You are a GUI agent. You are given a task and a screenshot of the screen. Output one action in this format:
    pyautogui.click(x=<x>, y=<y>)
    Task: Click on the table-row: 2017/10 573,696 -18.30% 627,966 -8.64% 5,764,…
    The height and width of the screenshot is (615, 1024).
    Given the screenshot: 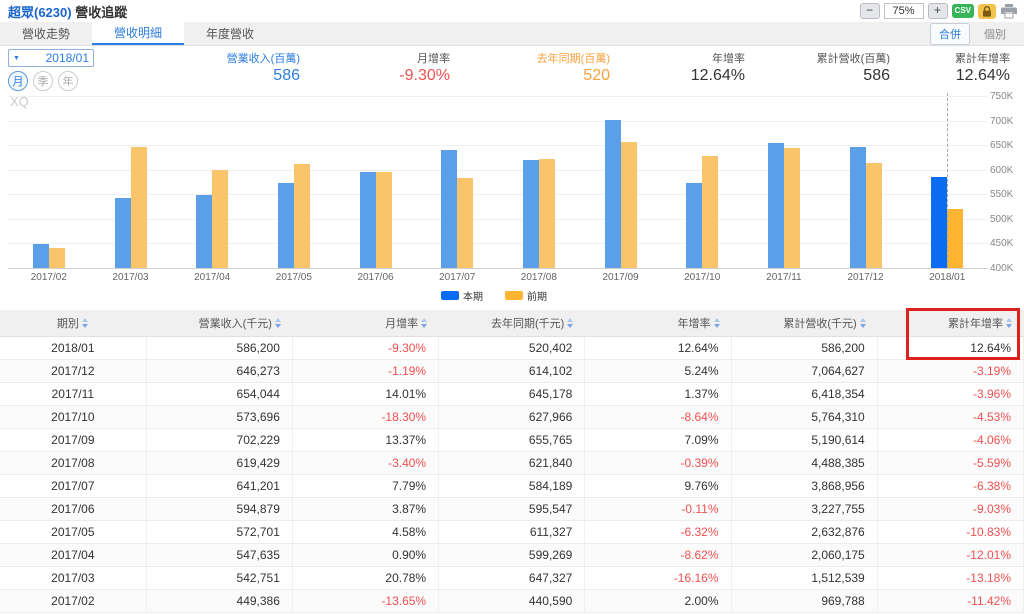 What is the action you would take?
    pyautogui.click(x=512, y=417)
    